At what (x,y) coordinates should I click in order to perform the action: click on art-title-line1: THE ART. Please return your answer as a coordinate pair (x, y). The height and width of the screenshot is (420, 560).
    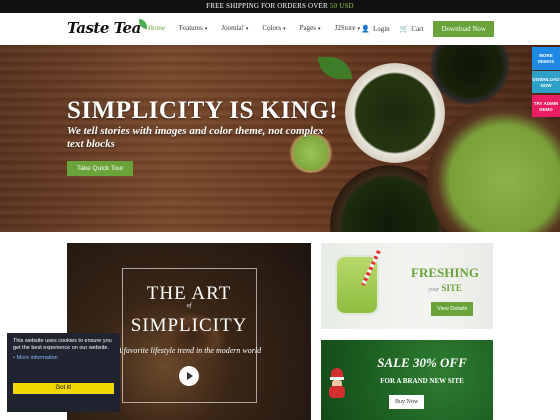
    Looking at the image, I should click on (189, 293).